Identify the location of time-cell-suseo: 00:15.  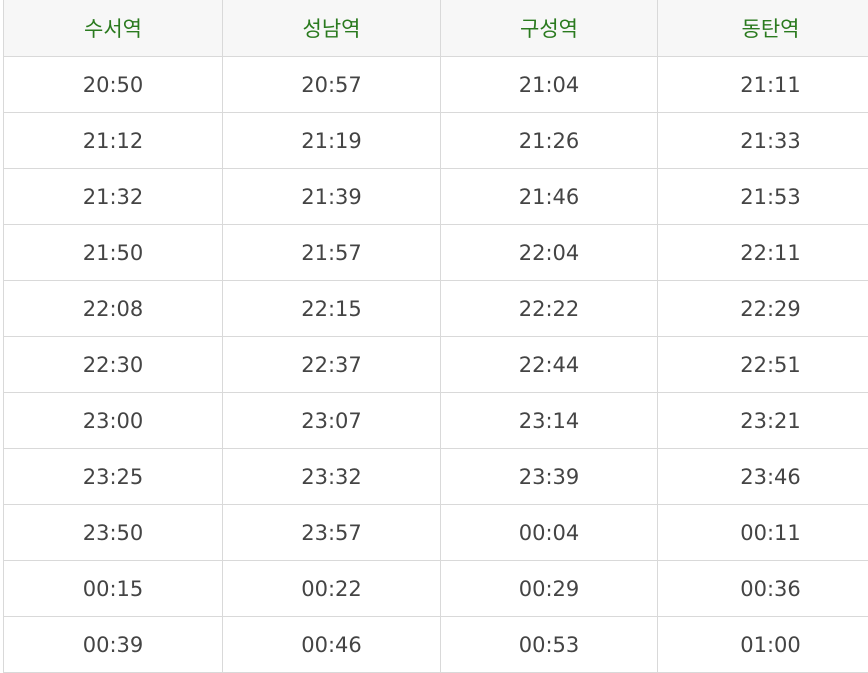
(113, 589).